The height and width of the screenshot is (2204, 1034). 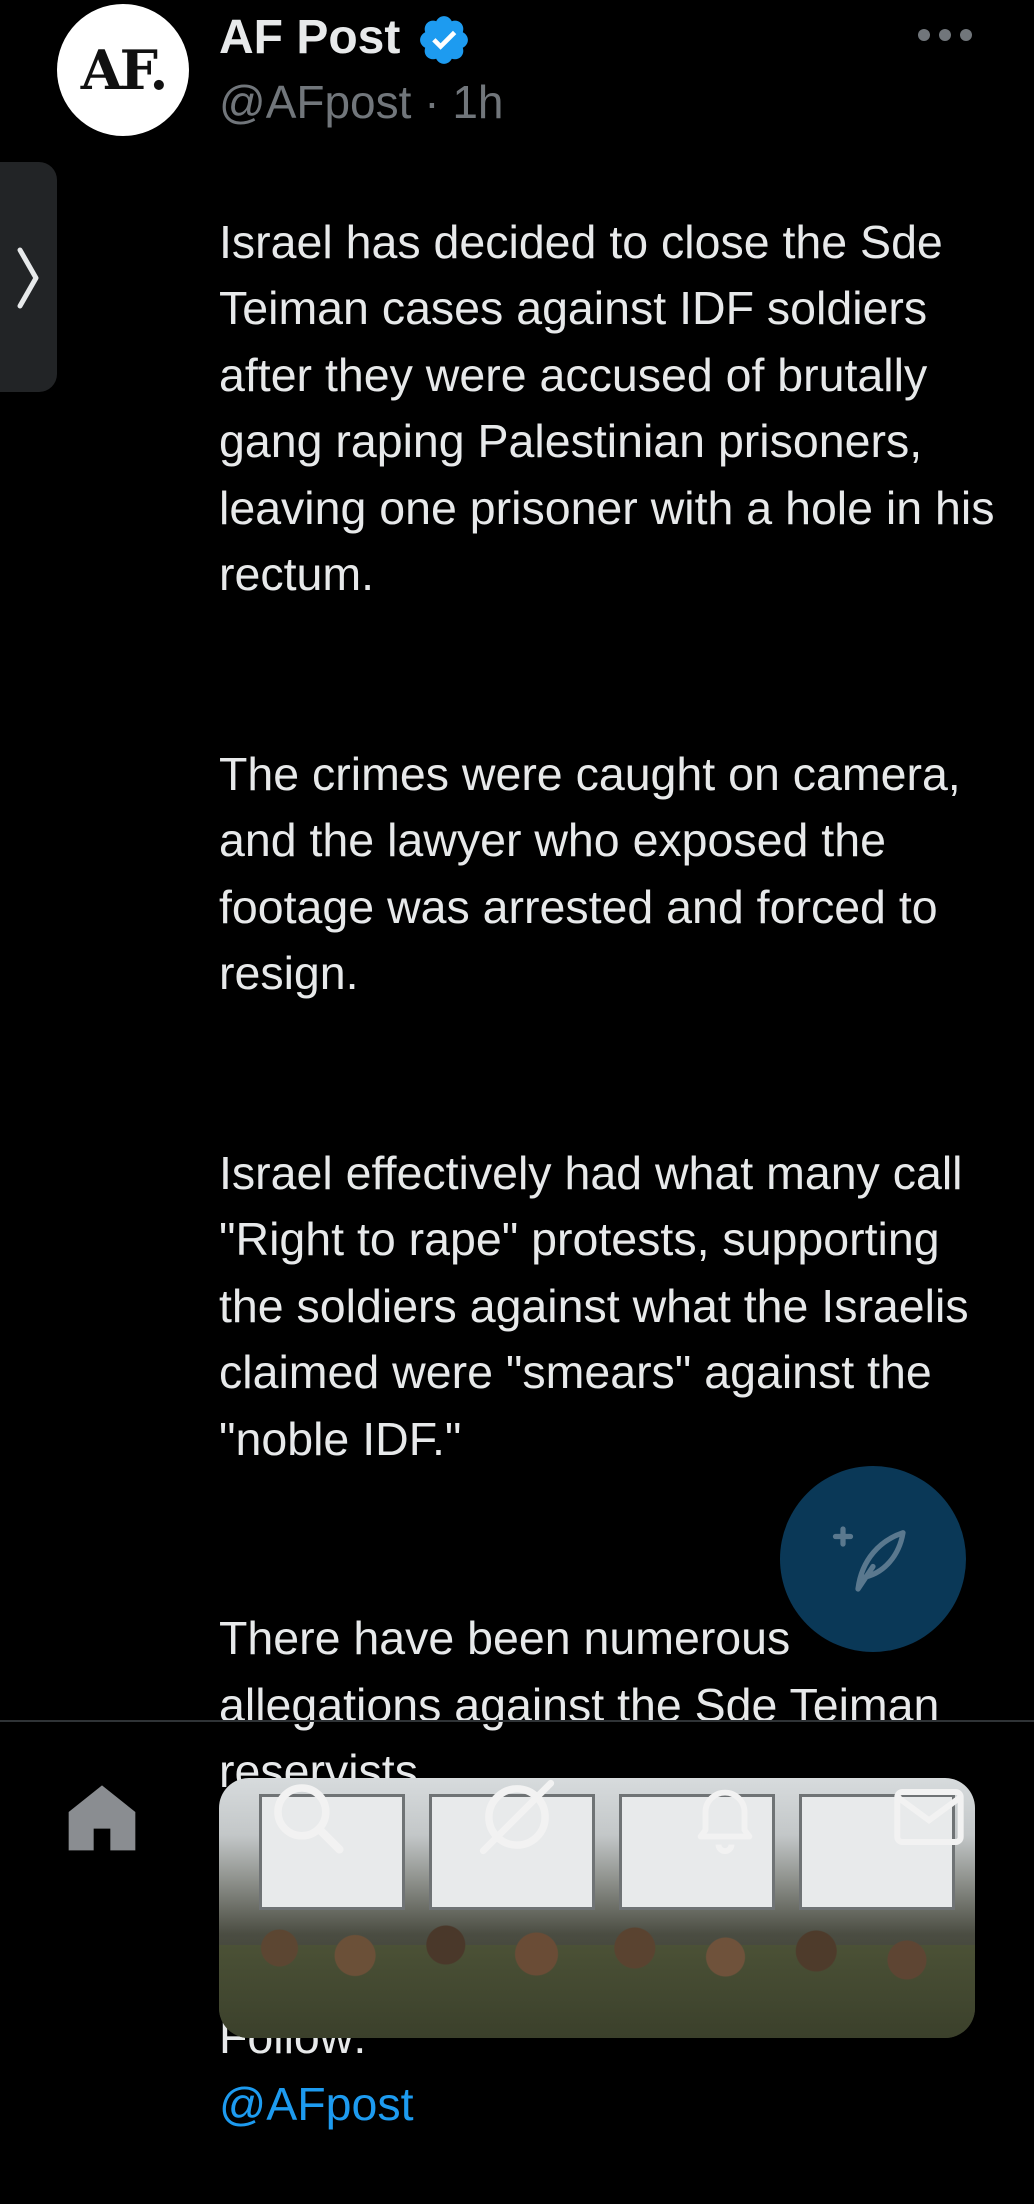 I want to click on follow-mention-link: @AFpost, so click(x=316, y=2104).